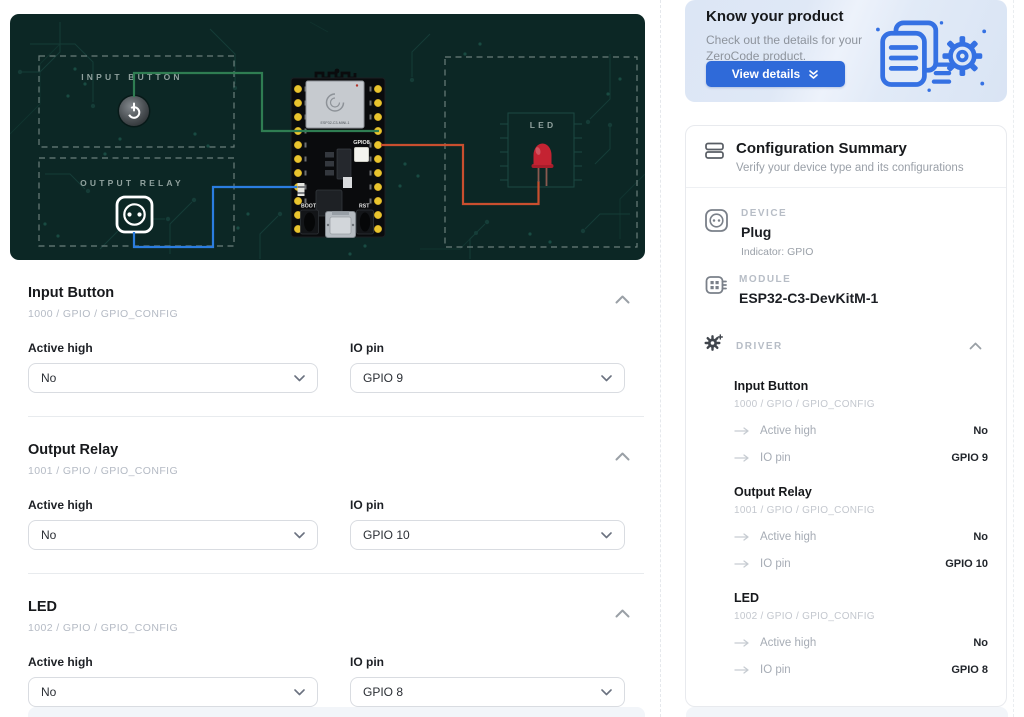  Describe the element at coordinates (861, 564) in the screenshot. I see `driver-prop-row: IO pin GPIO 10` at that location.